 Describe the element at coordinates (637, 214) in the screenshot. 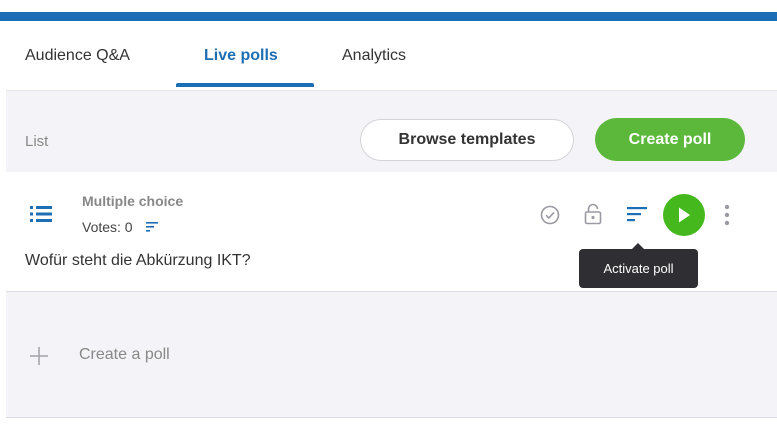

I see `sort-icon` at that location.